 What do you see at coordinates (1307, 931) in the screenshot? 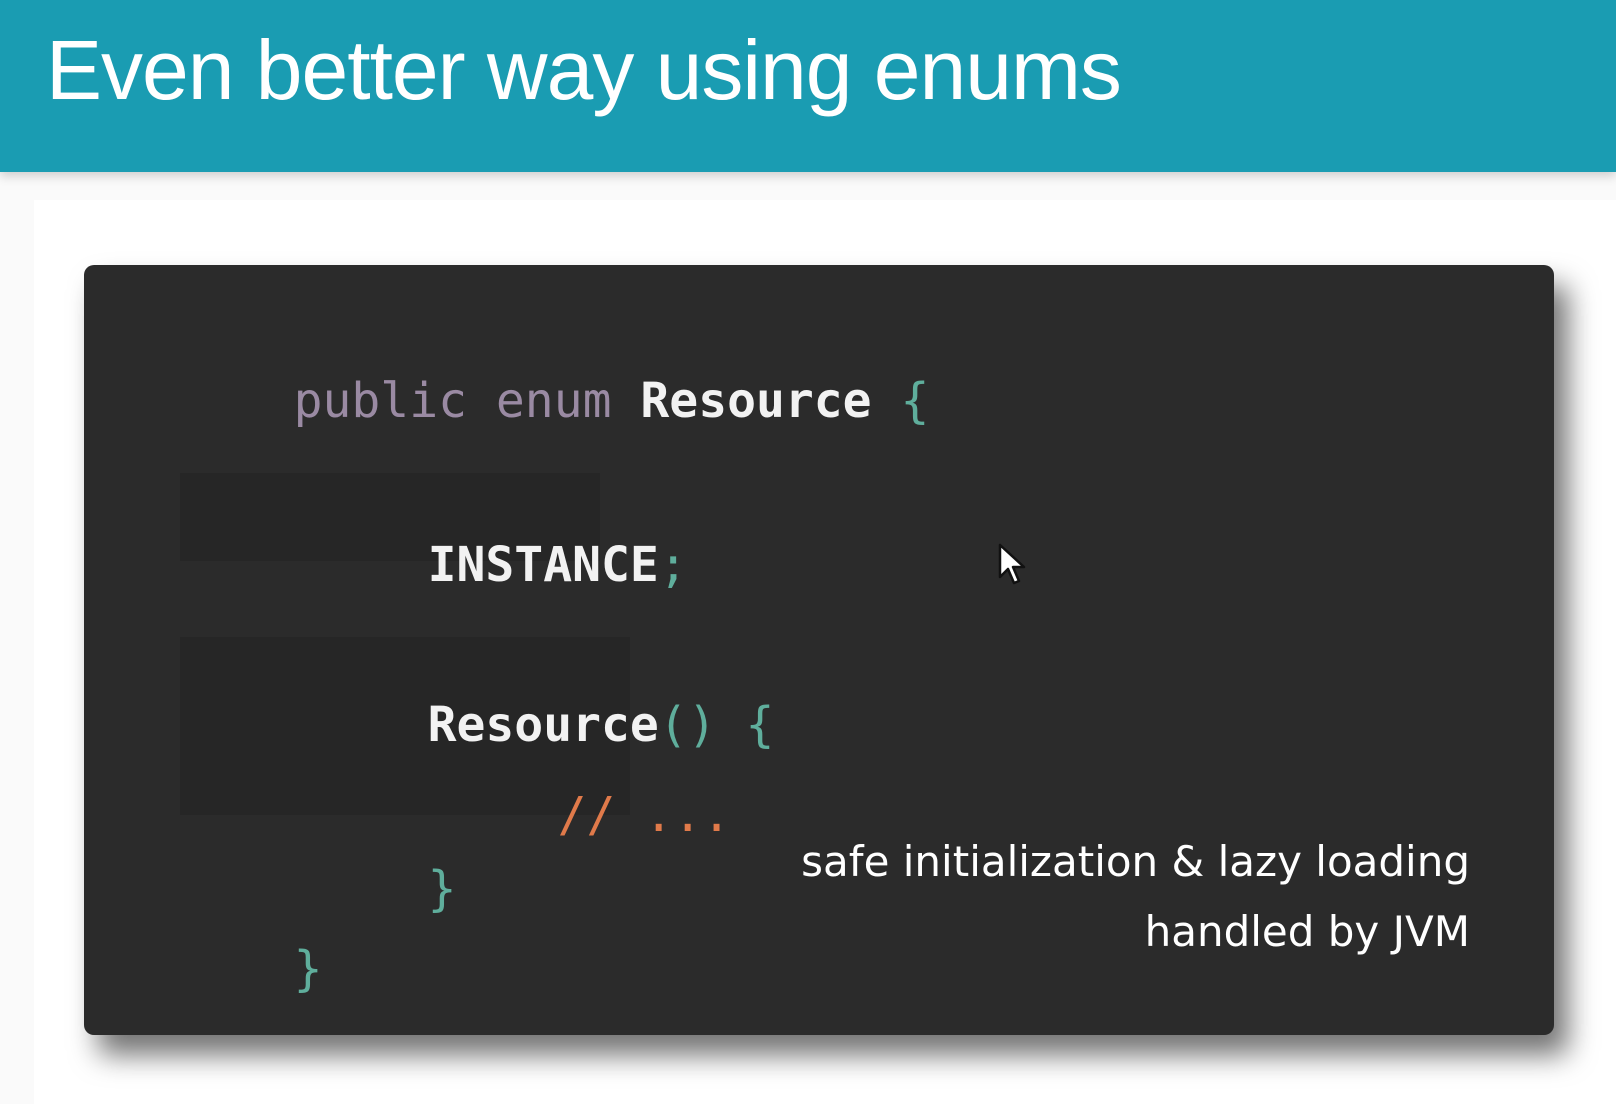
I see `annotation-line-2: handled by JVM` at bounding box center [1307, 931].